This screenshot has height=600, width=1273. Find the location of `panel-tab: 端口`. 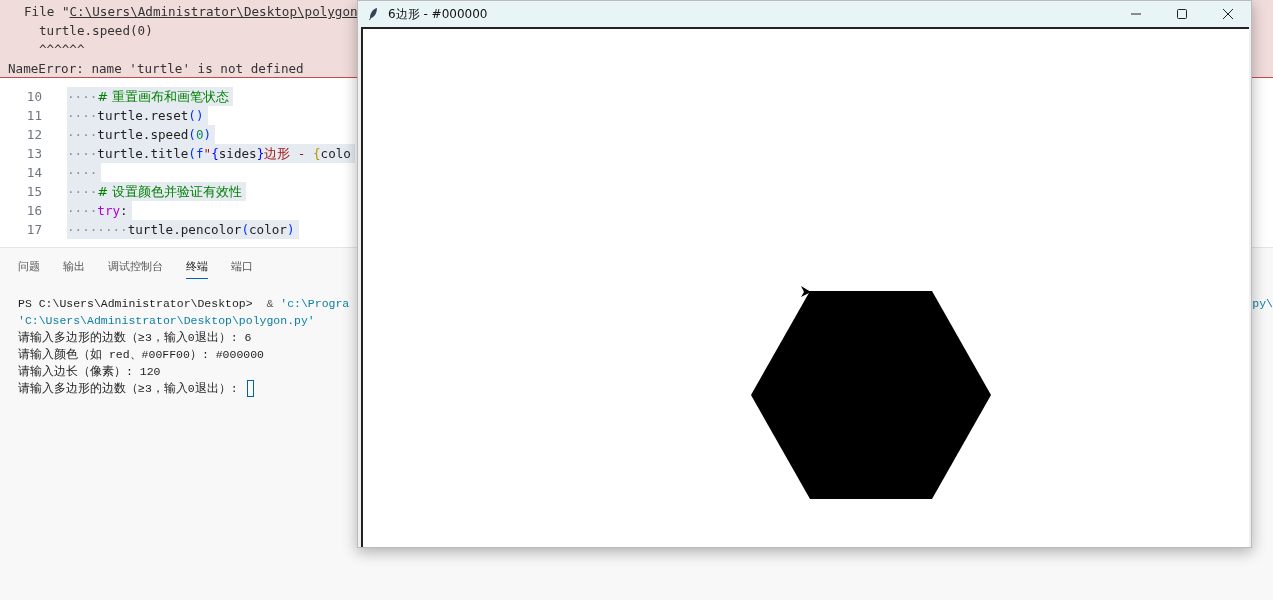

panel-tab: 端口 is located at coordinates (242, 269).